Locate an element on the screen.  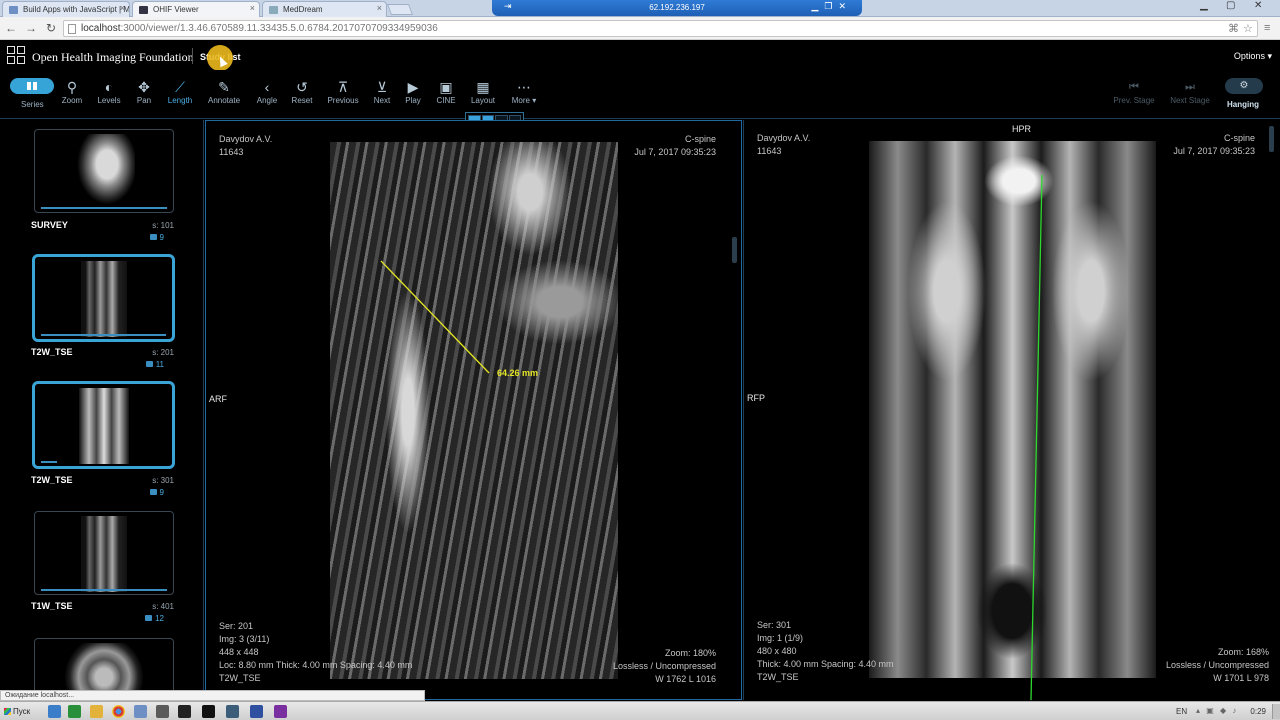
prev-stage-button: ⏮ Prev. Stage is located at coordinates (1134, 91).